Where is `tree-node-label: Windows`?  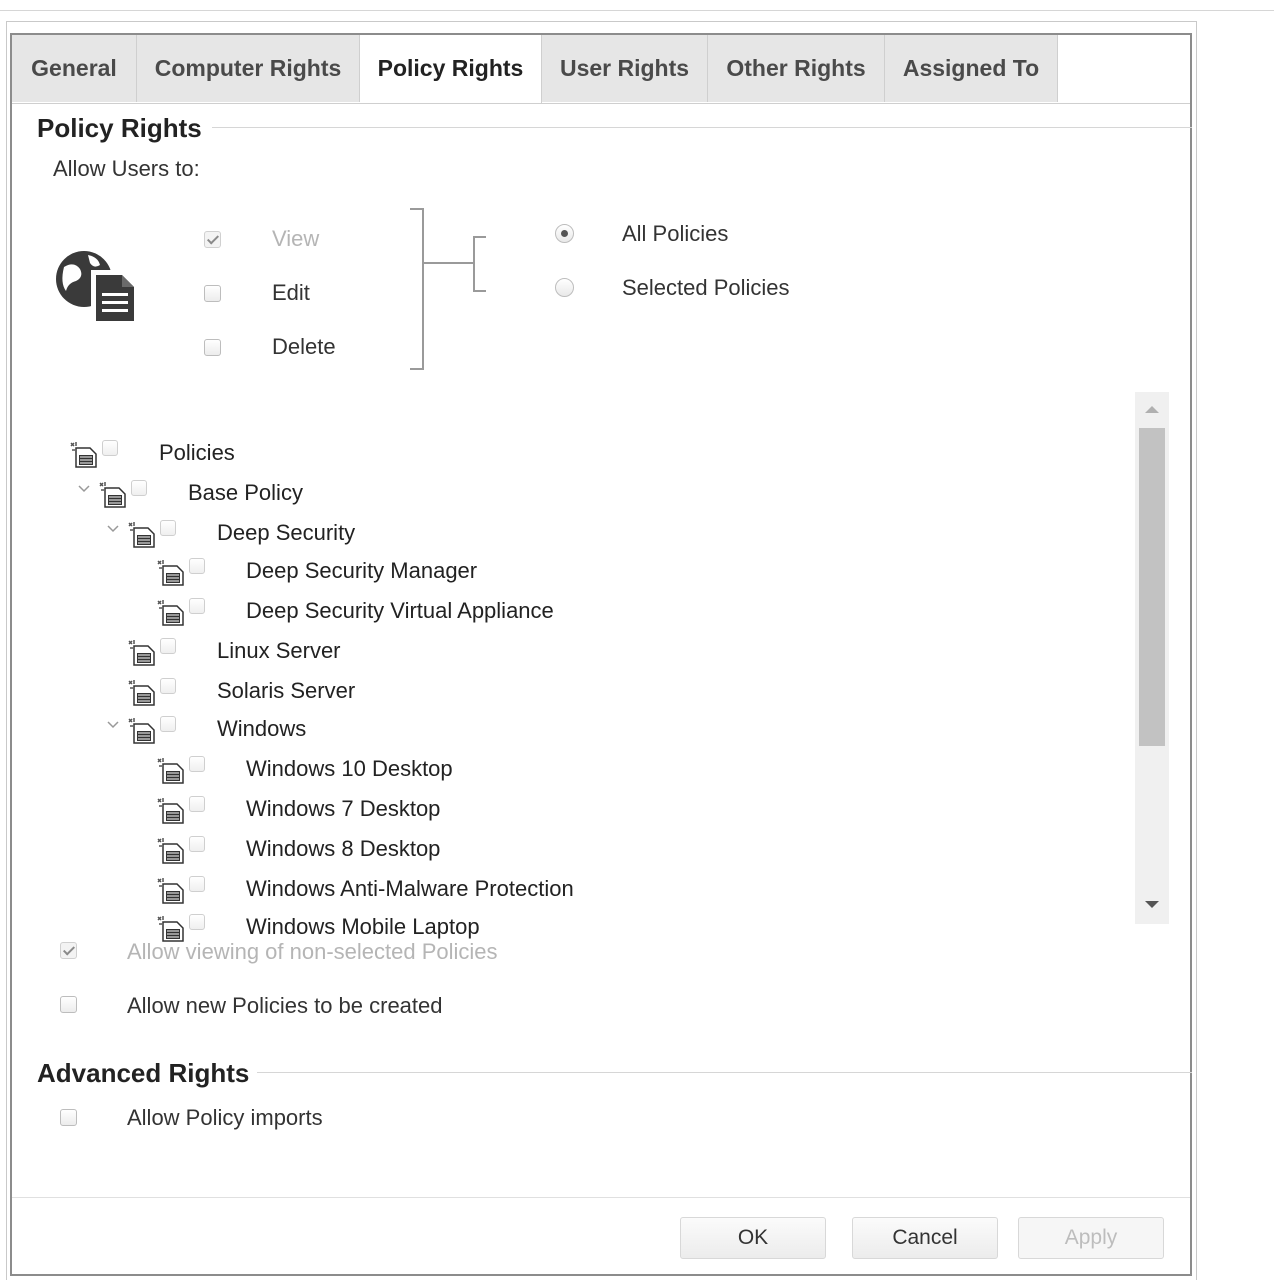 tree-node-label: Windows is located at coordinates (262, 728).